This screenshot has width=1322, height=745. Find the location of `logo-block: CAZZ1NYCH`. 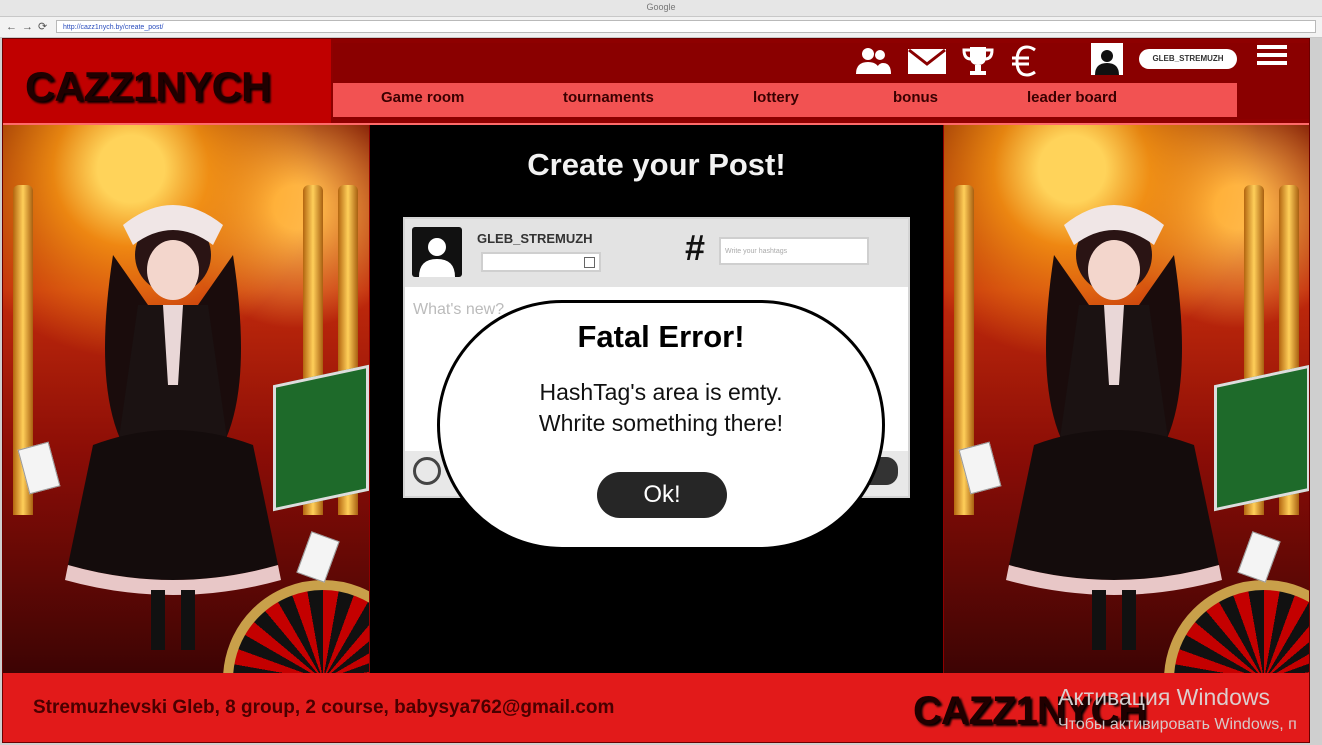

logo-block: CAZZ1NYCH is located at coordinates (167, 81).